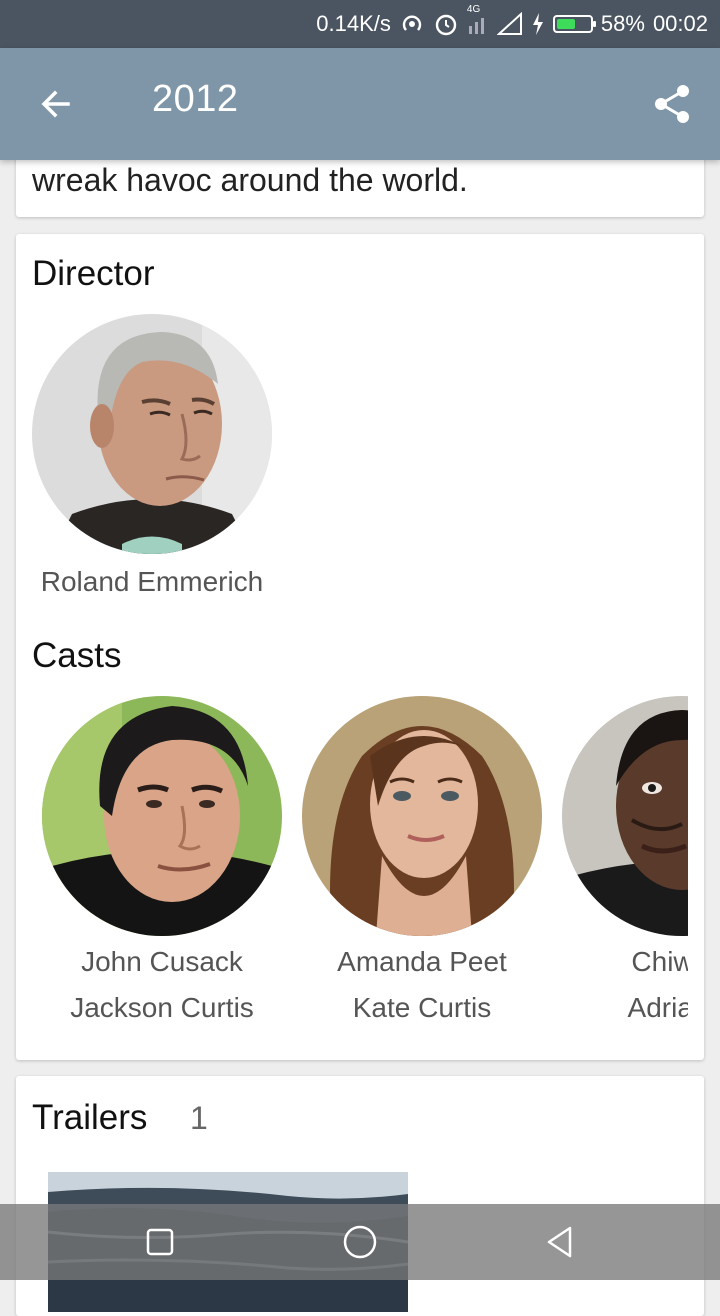  I want to click on home-circle-icon, so click(360, 1242).